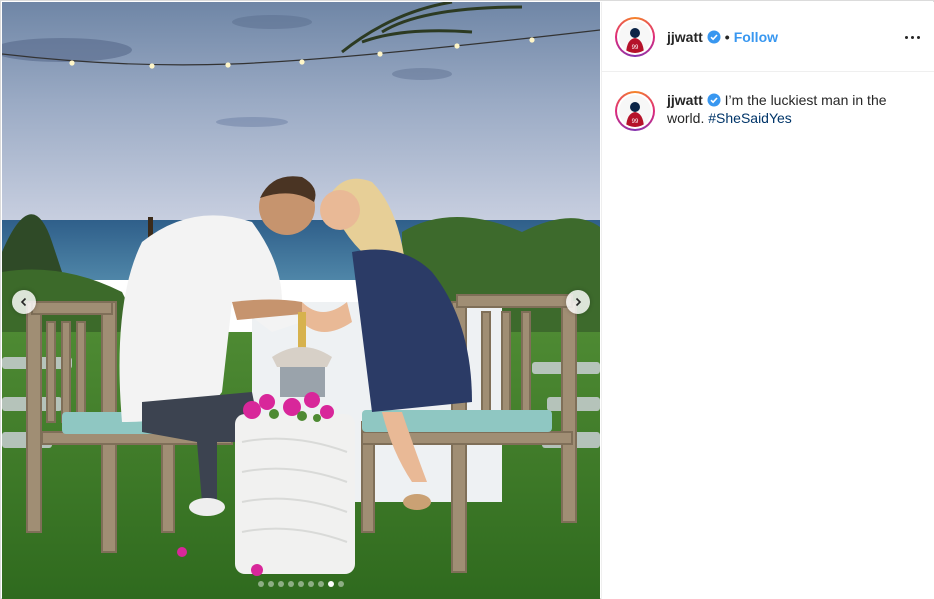  Describe the element at coordinates (685, 100) in the screenshot. I see `caption-username: jjwatt` at that location.